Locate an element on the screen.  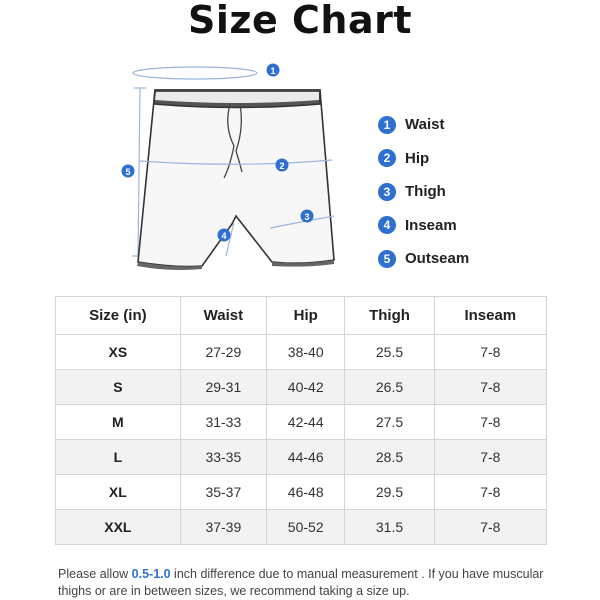
waist-cell: 29-31 is located at coordinates (223, 387).